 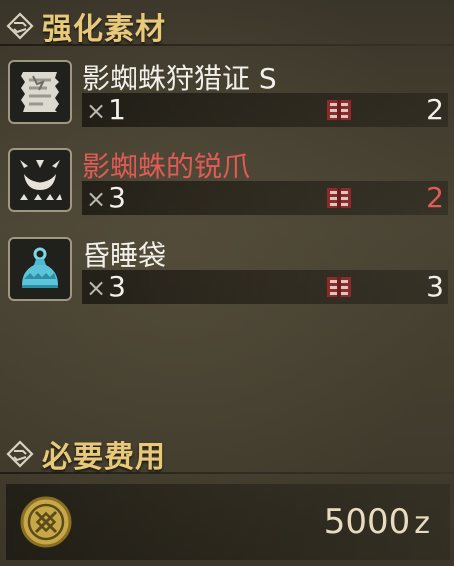 I want to click on item-name: 影蜘蛛的锐爪, so click(x=166, y=166).